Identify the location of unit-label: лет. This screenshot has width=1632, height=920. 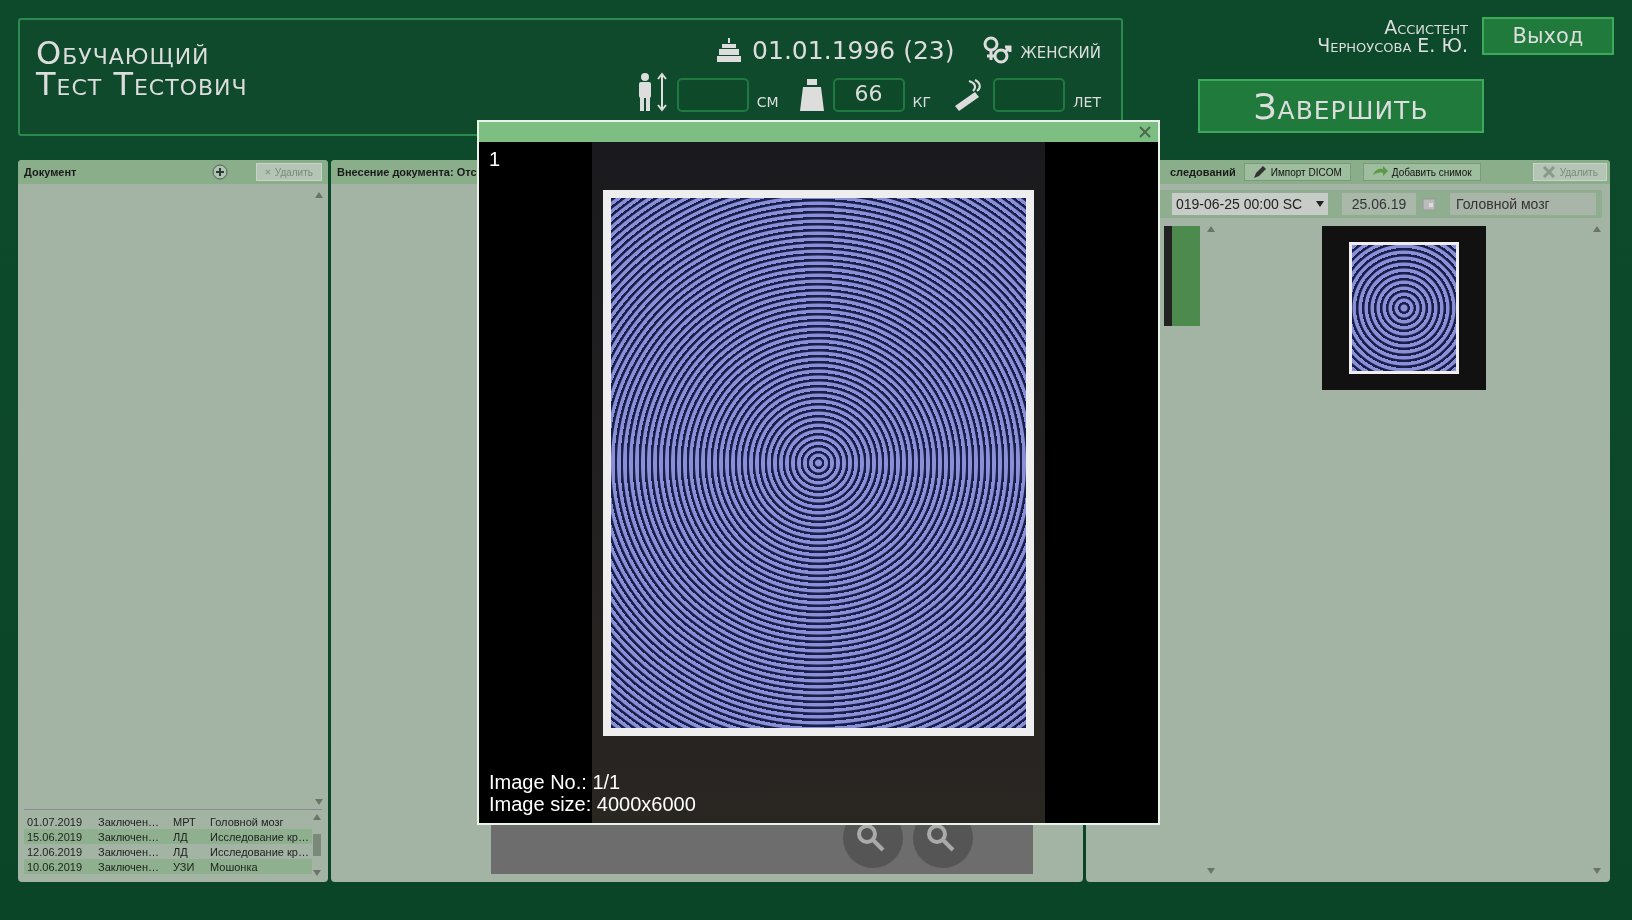
(1087, 100).